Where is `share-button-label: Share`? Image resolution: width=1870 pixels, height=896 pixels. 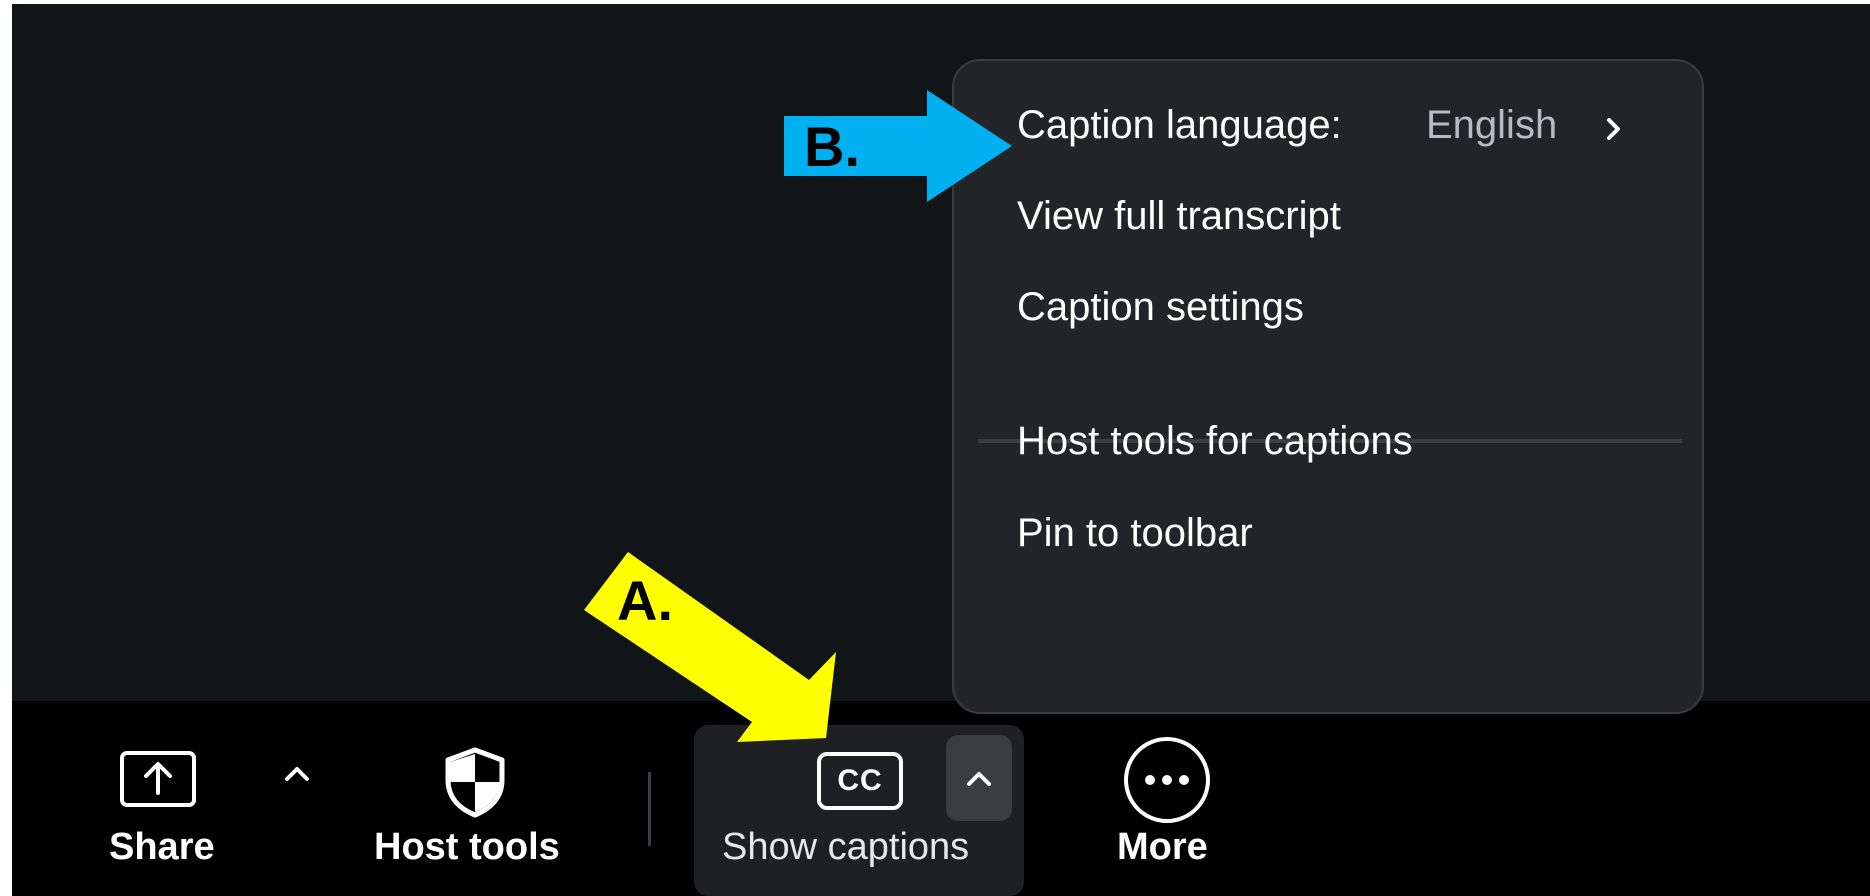 share-button-label: Share is located at coordinates (162, 847).